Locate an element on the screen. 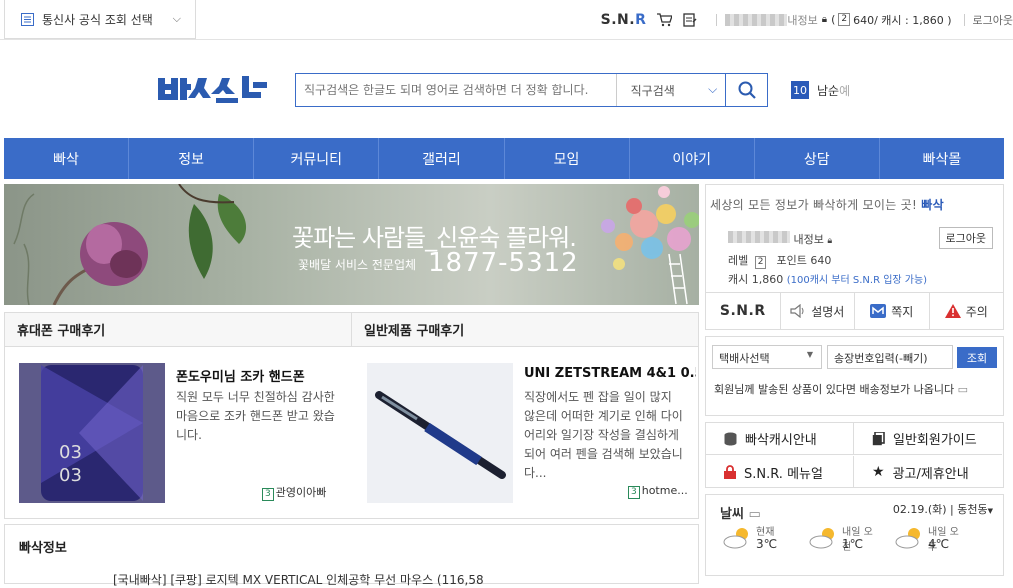 The height and width of the screenshot is (588, 1013). quick-message: 쪽지 is located at coordinates (892, 311).